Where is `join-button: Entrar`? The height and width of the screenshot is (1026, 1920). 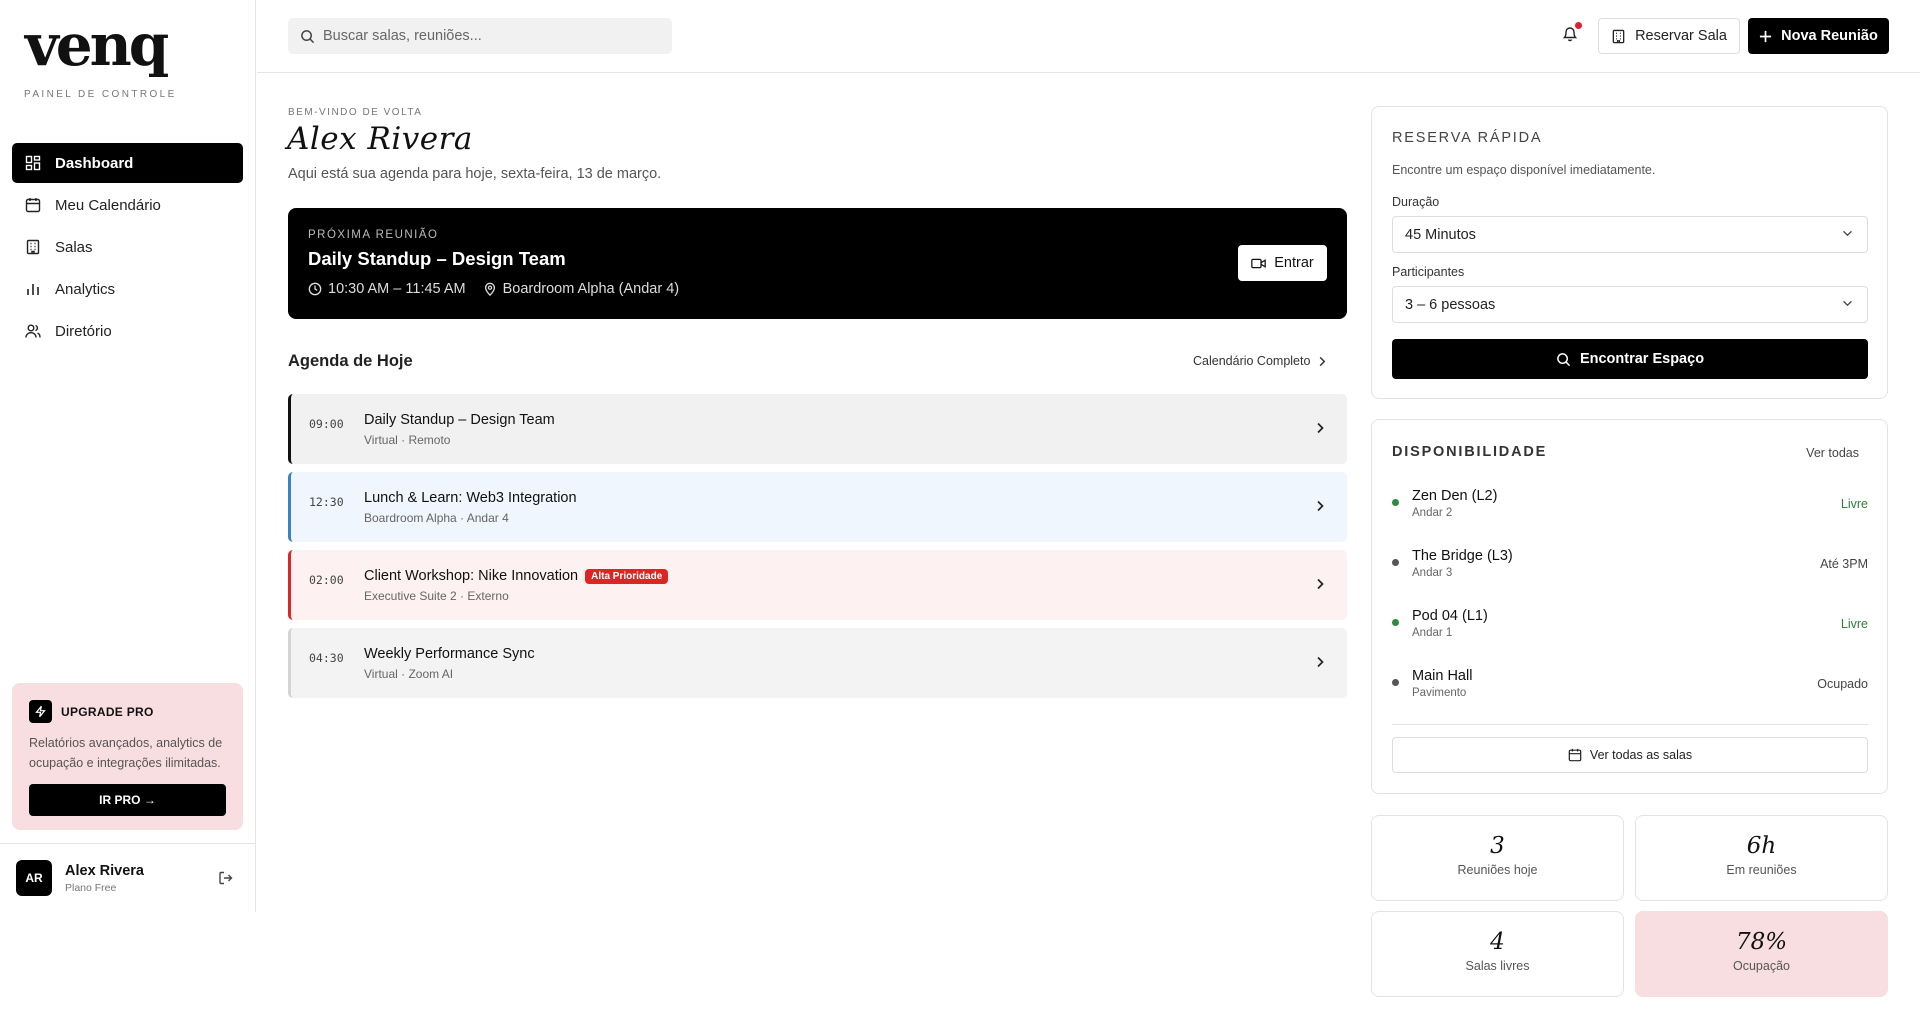 join-button: Entrar is located at coordinates (1282, 263).